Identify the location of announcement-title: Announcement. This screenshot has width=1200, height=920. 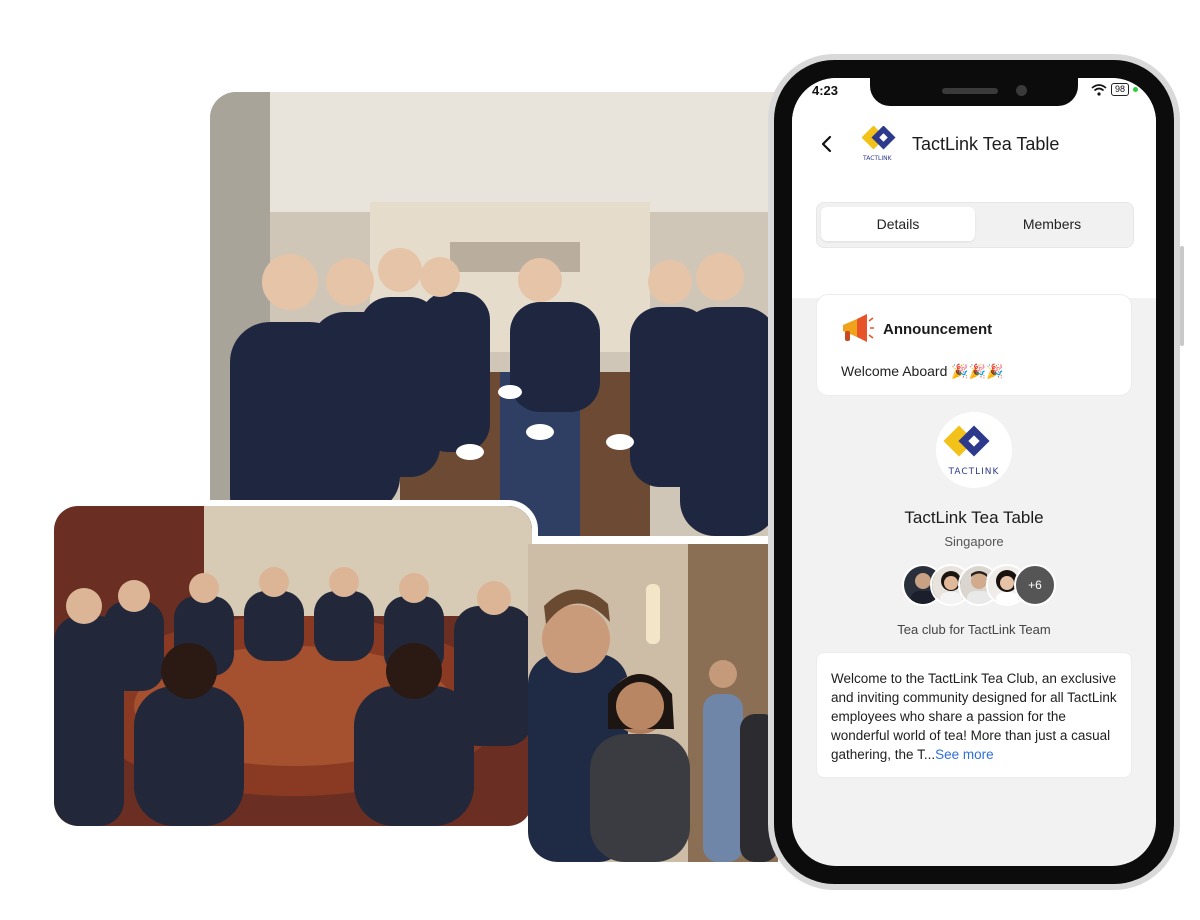
(938, 329).